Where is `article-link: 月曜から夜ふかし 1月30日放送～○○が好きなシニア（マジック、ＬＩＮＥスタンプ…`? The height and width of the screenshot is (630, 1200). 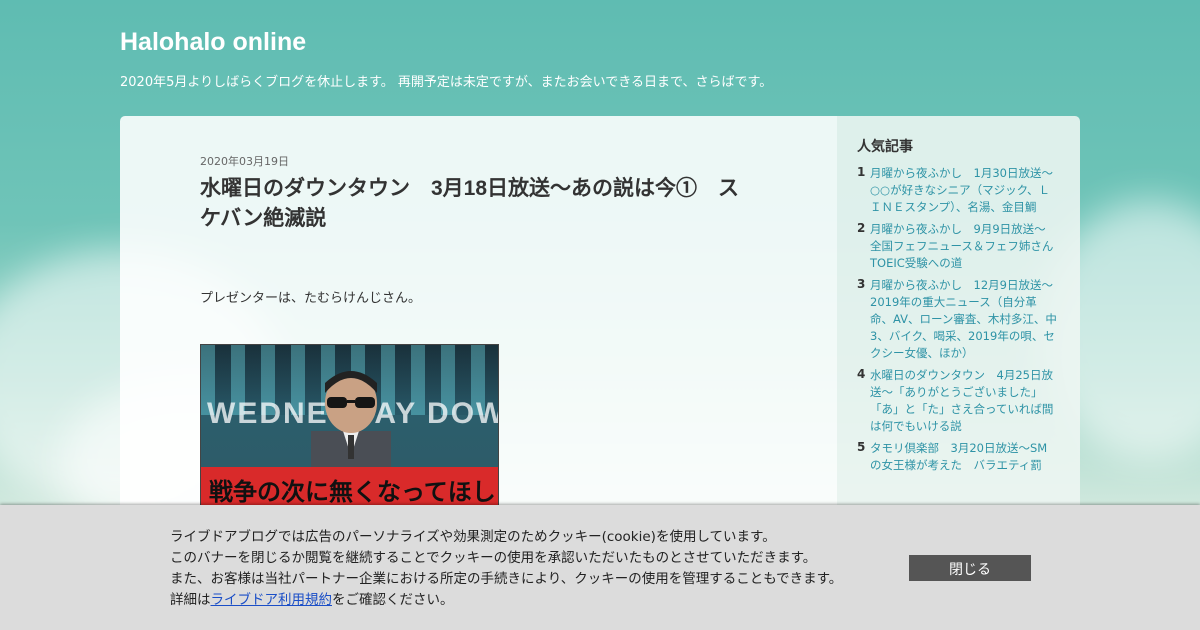
article-link: 月曜から夜ふかし 1月30日放送～○○が好きなシニア（マジック、ＬＩＮＥスタンプ… is located at coordinates (963, 190).